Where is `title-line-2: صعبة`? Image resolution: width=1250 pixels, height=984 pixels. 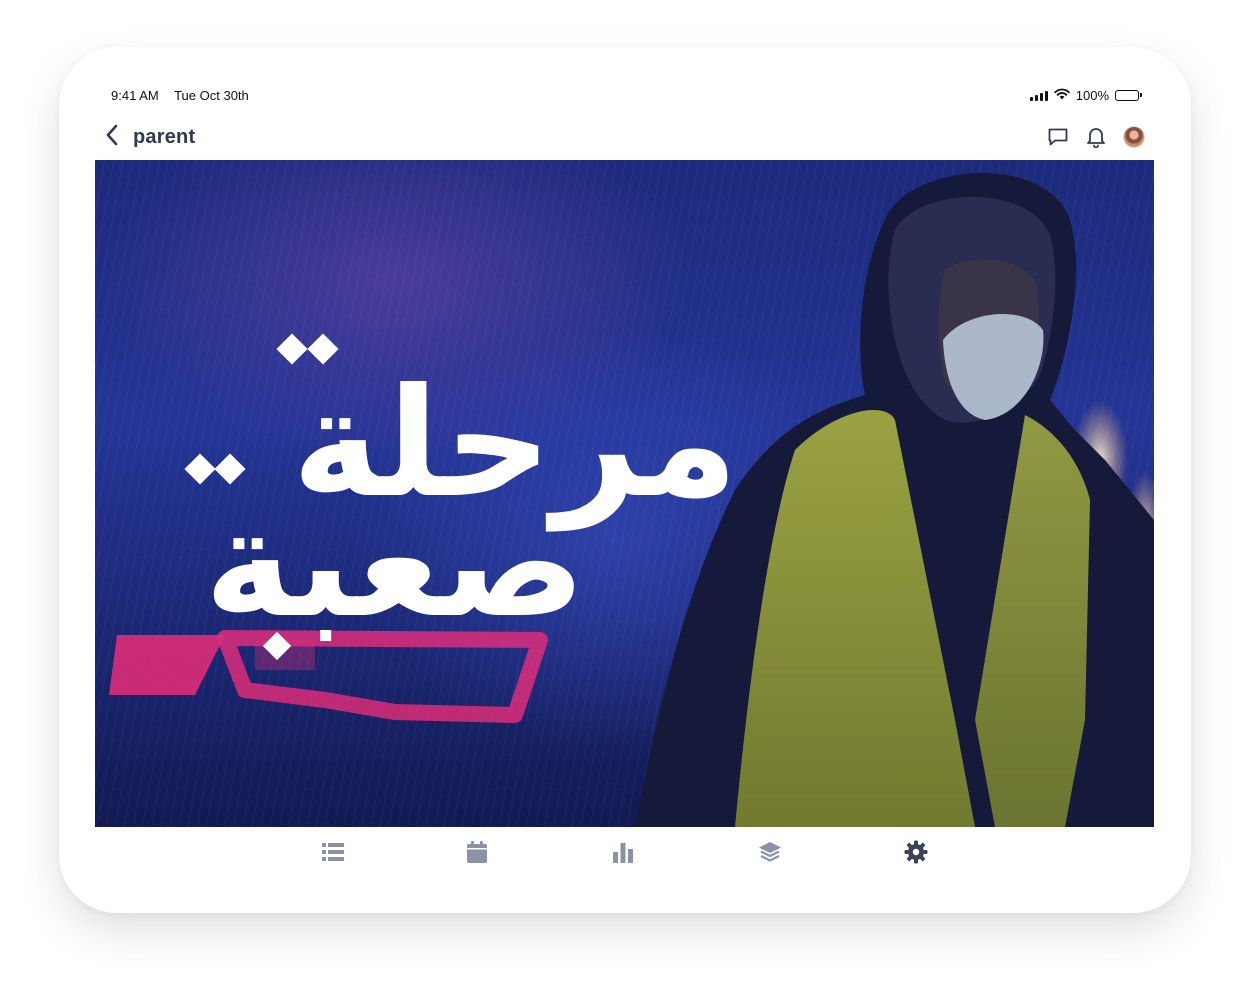 title-line-2: صعبة is located at coordinates (395, 564).